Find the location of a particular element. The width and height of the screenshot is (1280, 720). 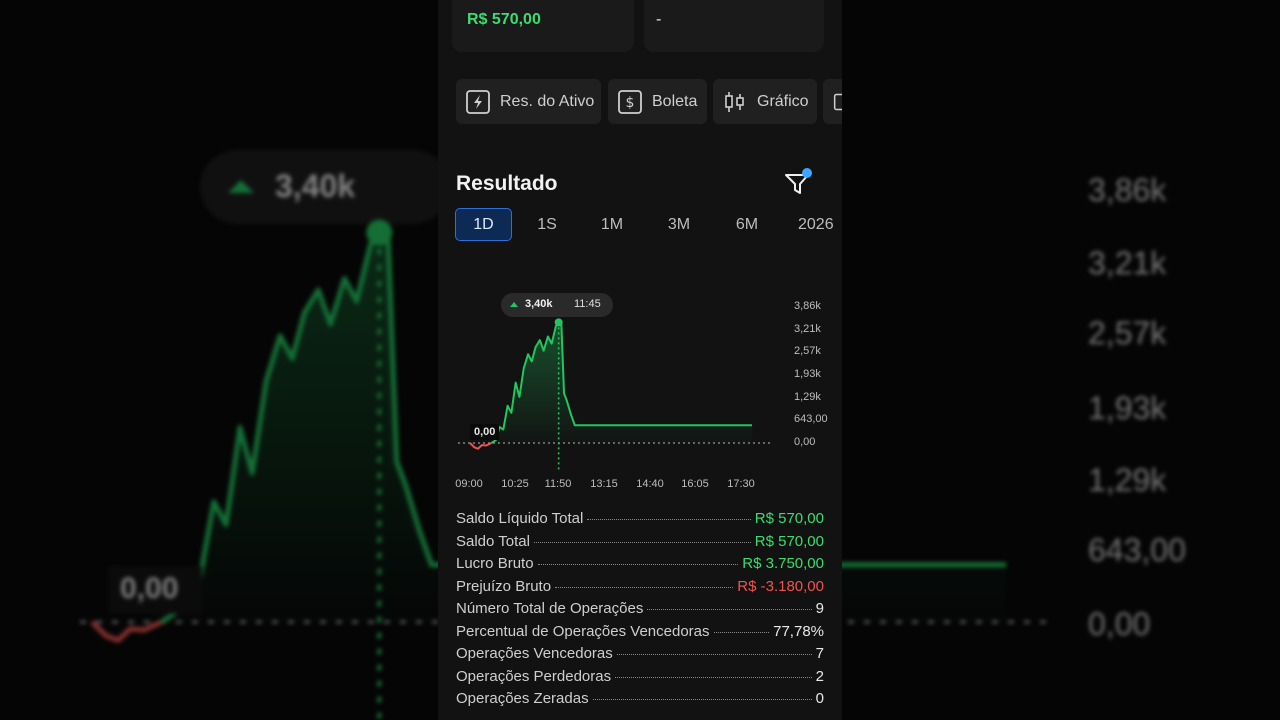

stat-row: Operações Vencedoras 7 is located at coordinates (640, 656).